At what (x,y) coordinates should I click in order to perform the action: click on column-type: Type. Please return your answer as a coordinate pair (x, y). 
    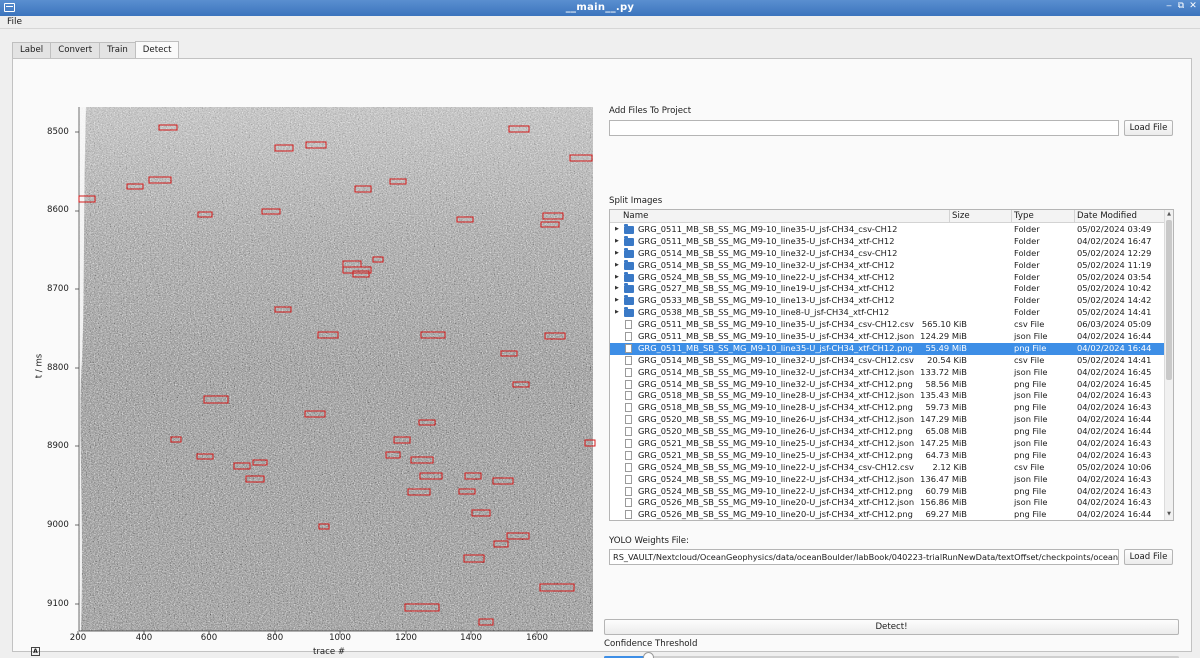
    Looking at the image, I should click on (1022, 216).